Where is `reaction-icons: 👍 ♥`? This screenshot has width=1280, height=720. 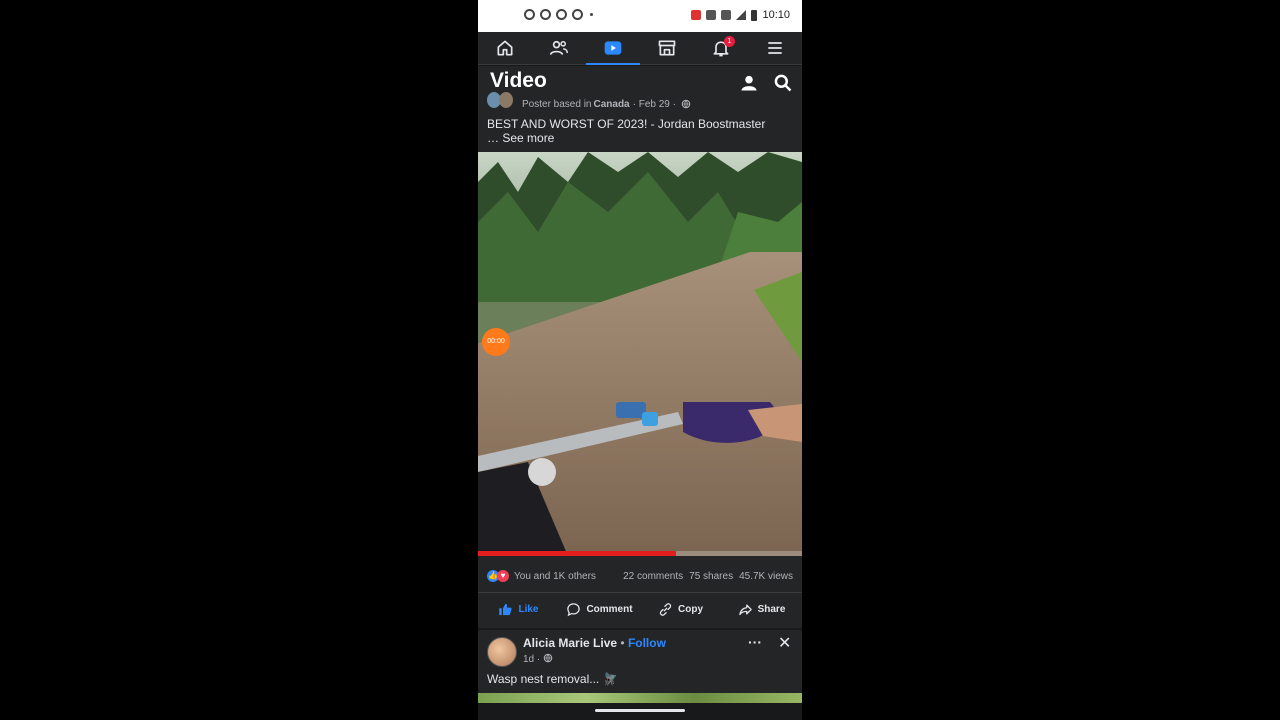
reaction-icons: 👍 ♥ is located at coordinates (498, 576).